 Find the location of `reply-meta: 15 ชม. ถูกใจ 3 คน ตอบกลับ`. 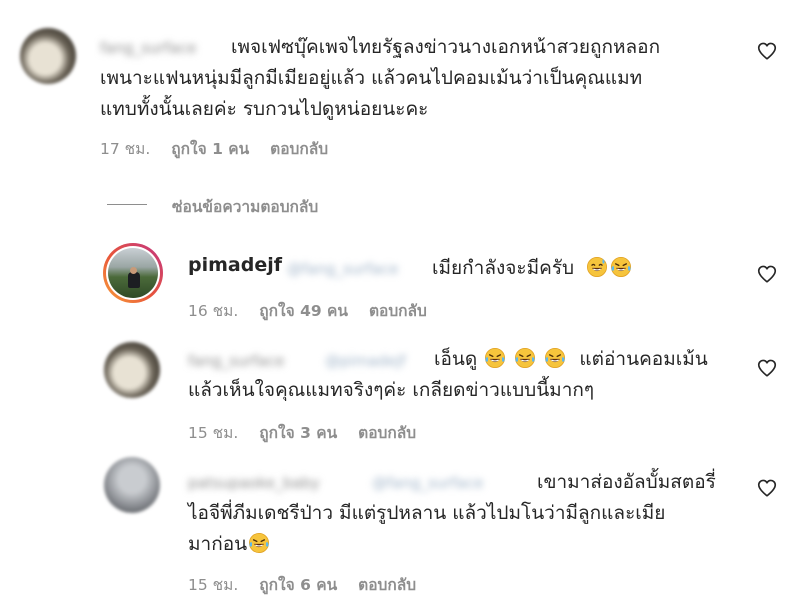

reply-meta: 15 ชม. ถูกใจ 3 คน ตอบกลับ is located at coordinates (310, 432).